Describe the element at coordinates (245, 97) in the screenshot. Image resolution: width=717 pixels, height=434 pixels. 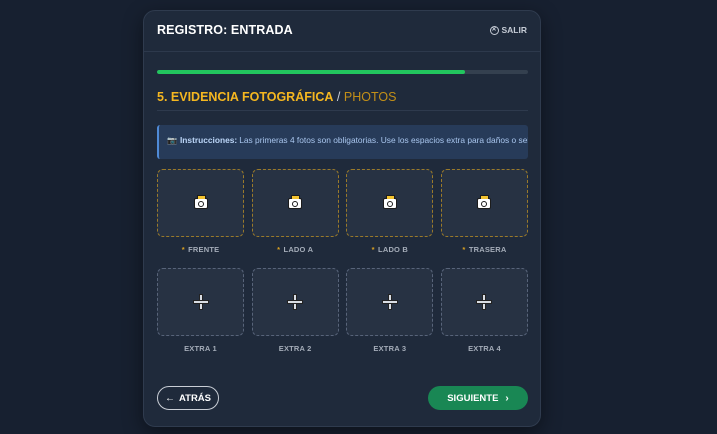
I see `section-title: 5. EVIDENCIA FOTOGRÁFICA` at that location.